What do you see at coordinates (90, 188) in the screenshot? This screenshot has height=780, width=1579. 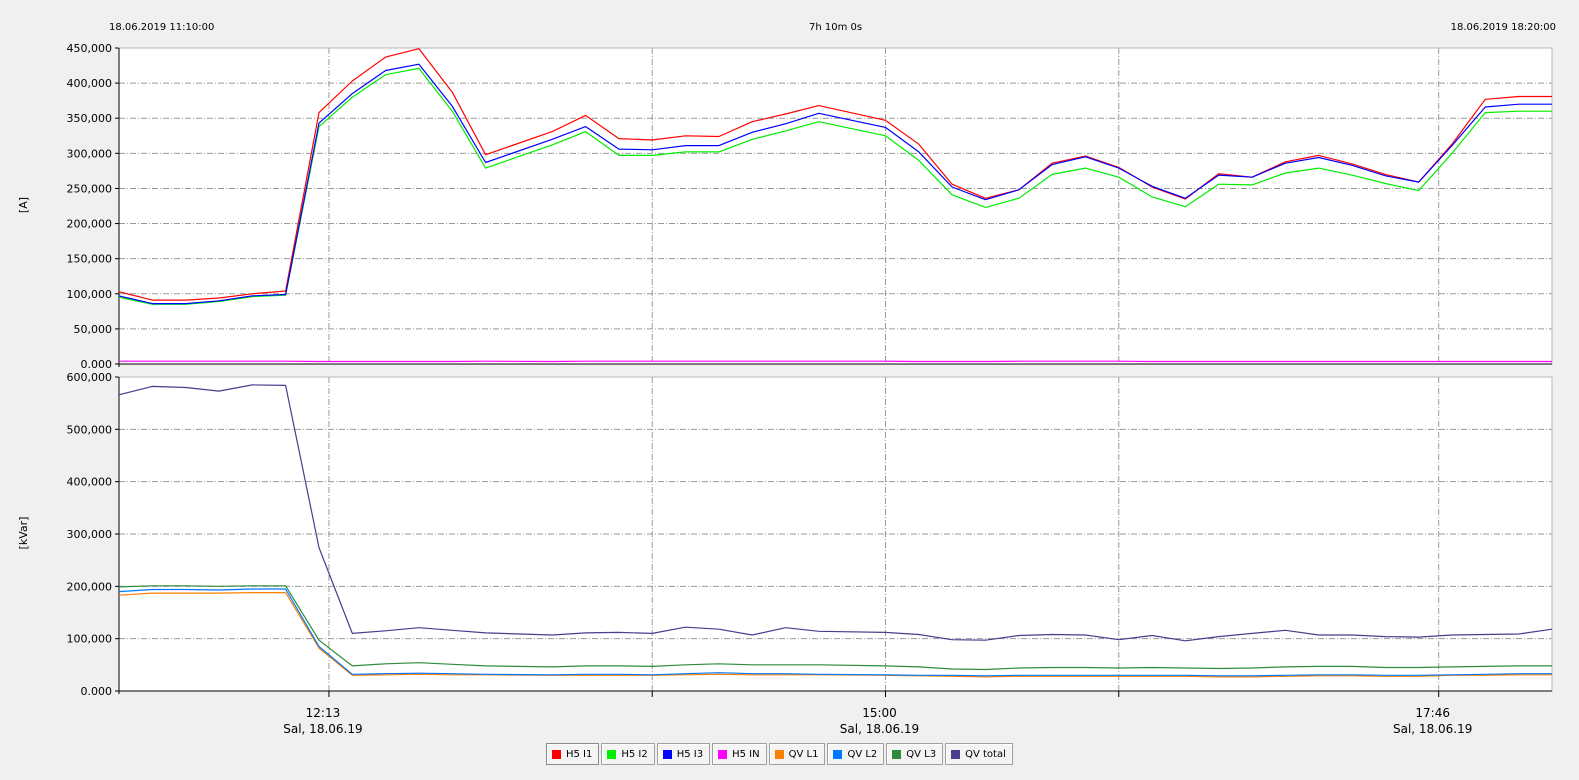 I see `y-tick-label: 250,000` at bounding box center [90, 188].